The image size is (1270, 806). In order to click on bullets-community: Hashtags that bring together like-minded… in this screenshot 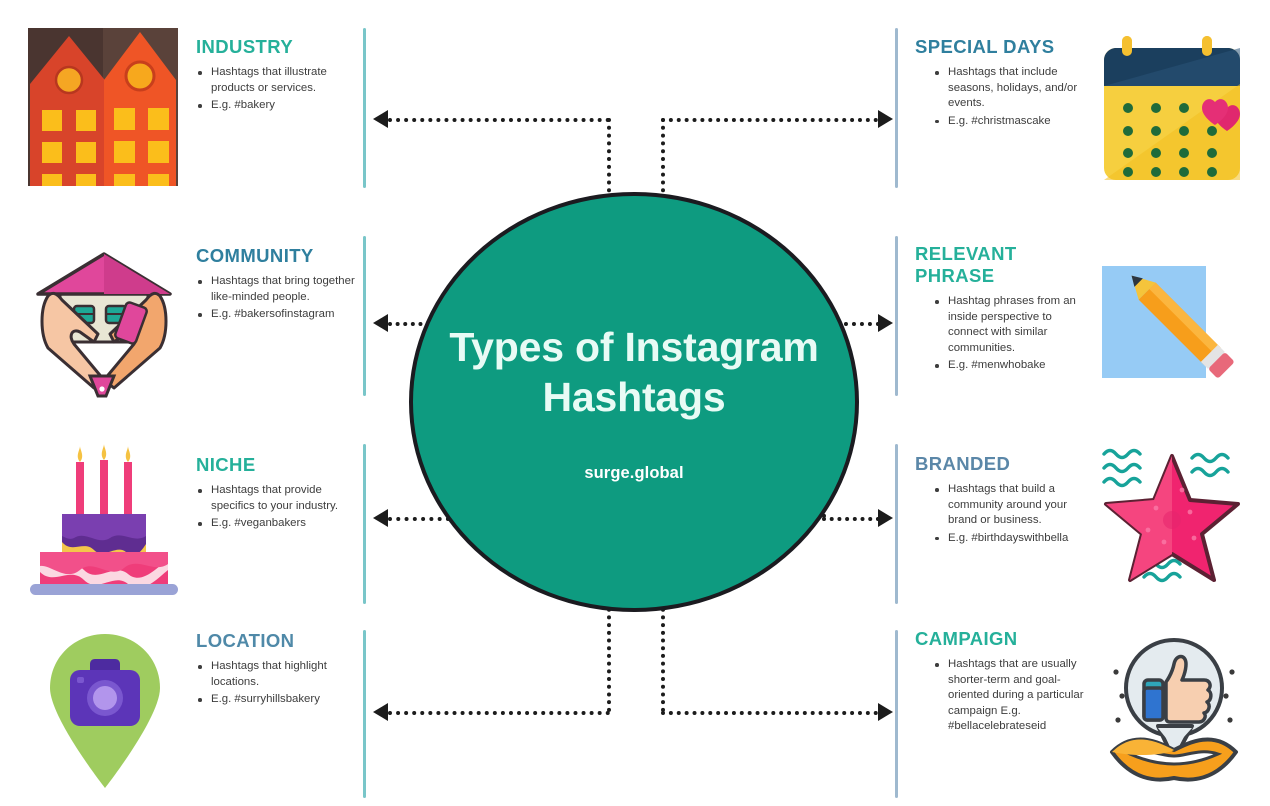, I will do `click(281, 298)`.